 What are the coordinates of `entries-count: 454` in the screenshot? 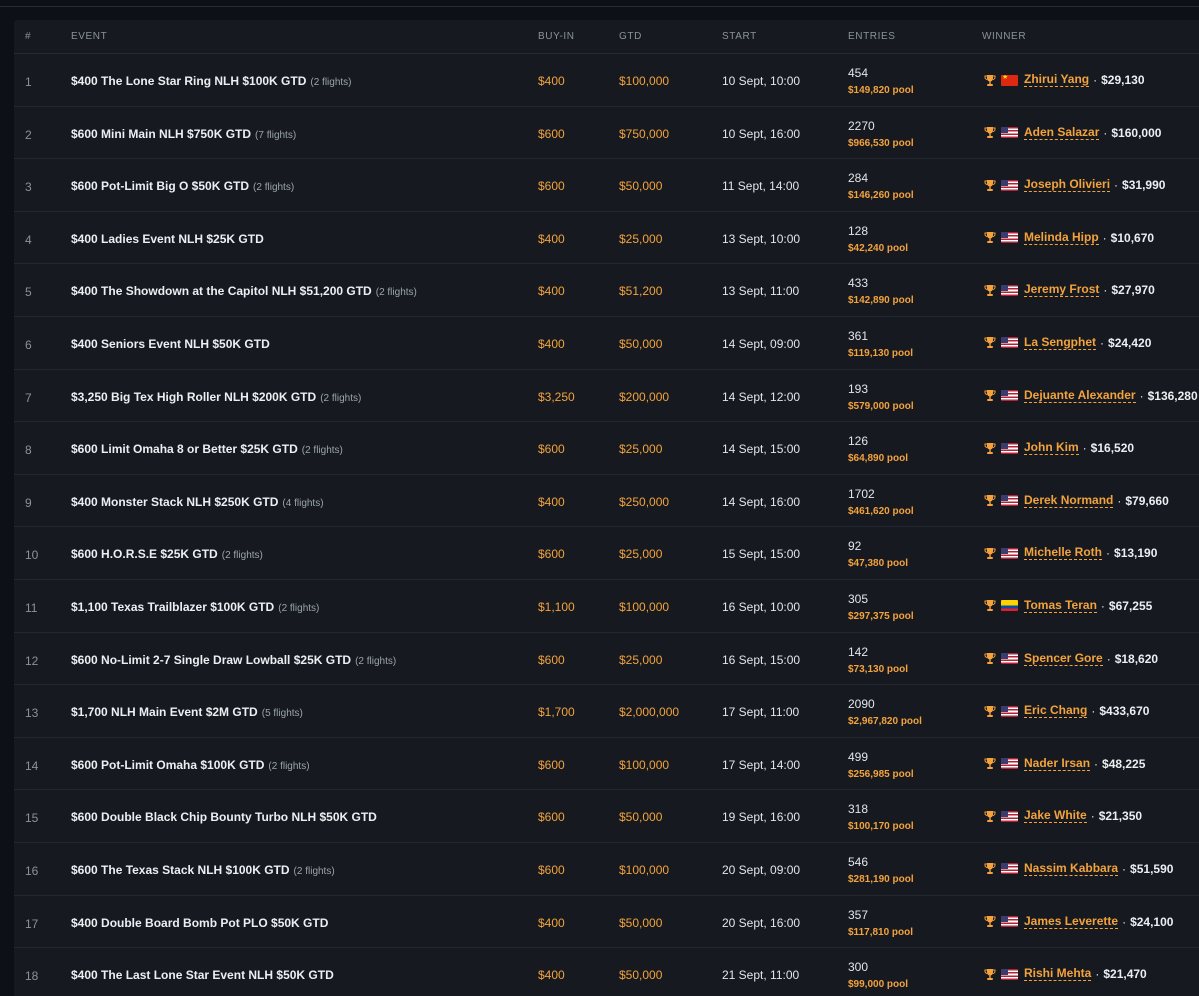 It's located at (858, 73).